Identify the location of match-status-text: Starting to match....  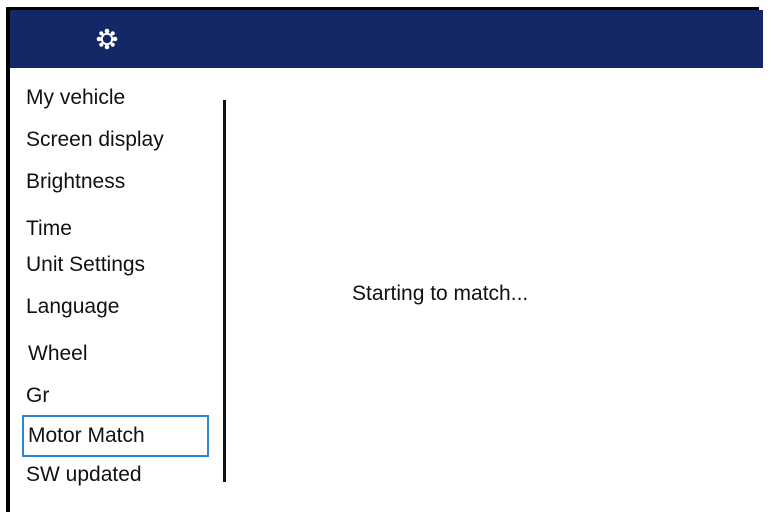
(440, 293).